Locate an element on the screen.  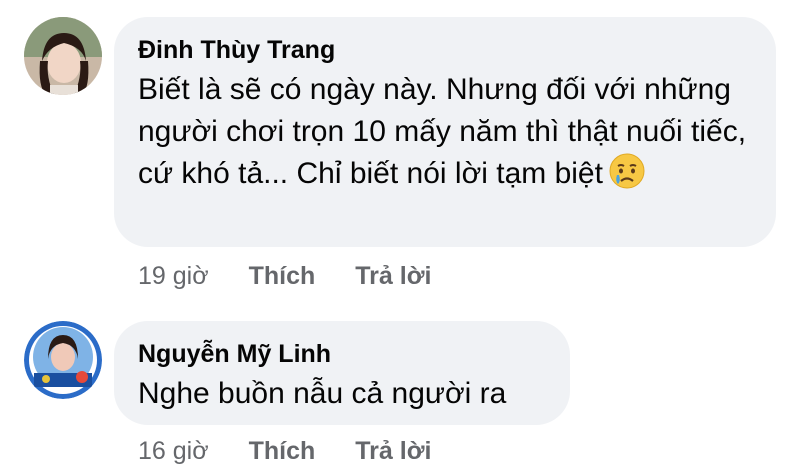
comment-author: Đinh Thùy Trang is located at coordinates (444, 50).